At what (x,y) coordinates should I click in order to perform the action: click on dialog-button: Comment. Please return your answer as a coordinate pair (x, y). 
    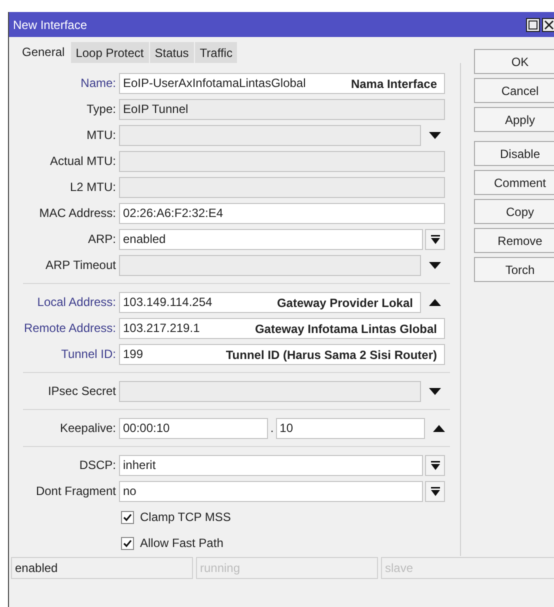
    Looking at the image, I should click on (514, 182).